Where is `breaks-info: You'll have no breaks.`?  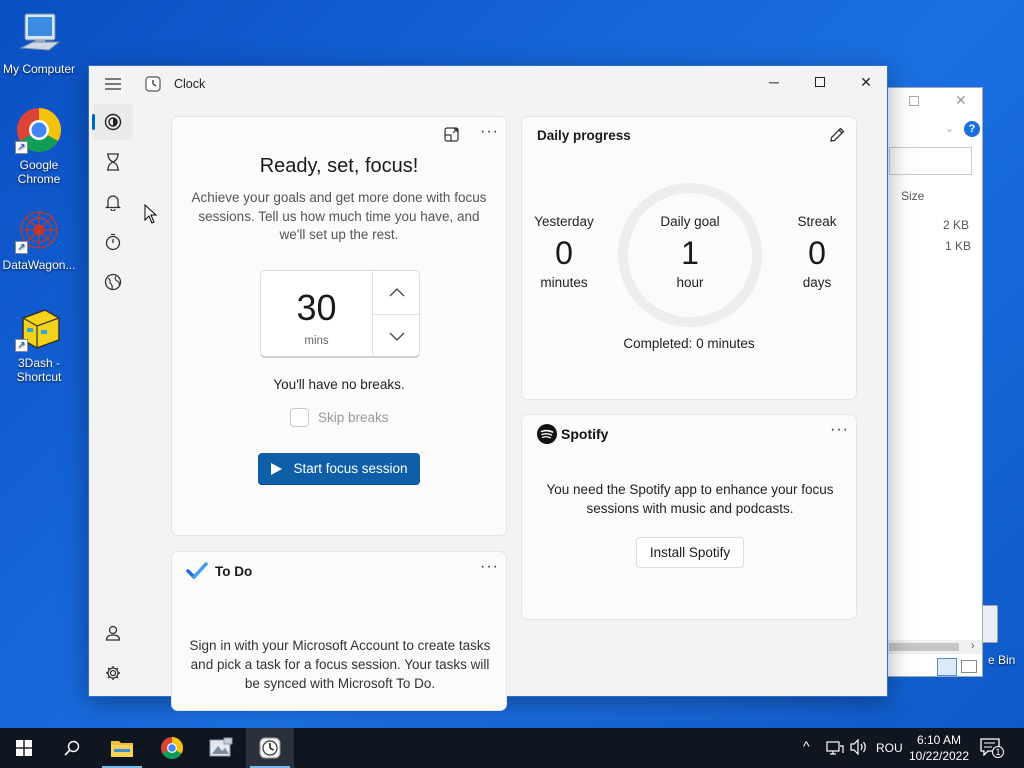
breaks-info: You'll have no breaks. is located at coordinates (339, 384).